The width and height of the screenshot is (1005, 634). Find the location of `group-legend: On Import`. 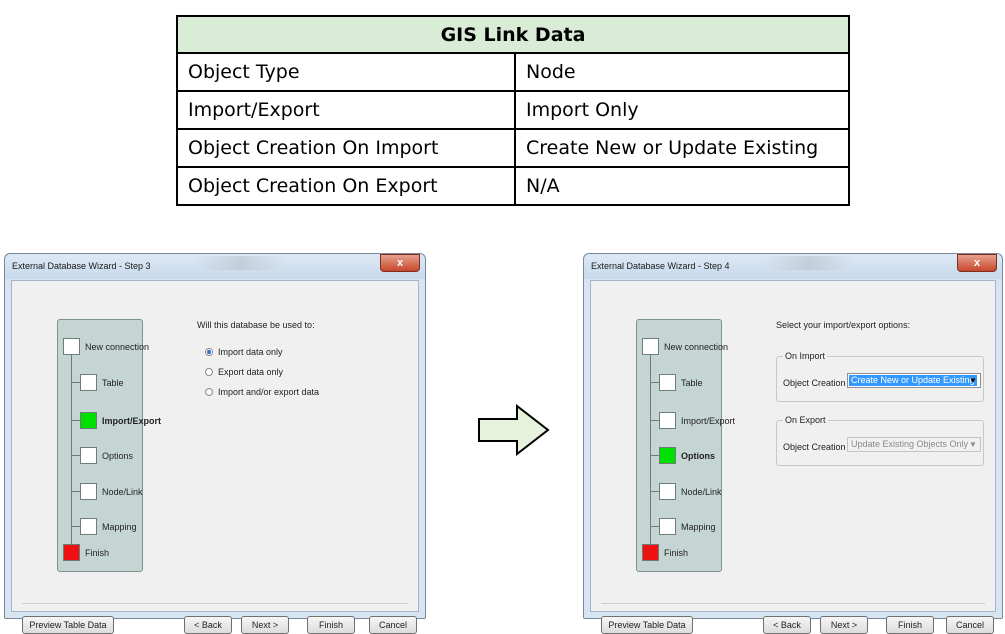

group-legend: On Import is located at coordinates (805, 356).